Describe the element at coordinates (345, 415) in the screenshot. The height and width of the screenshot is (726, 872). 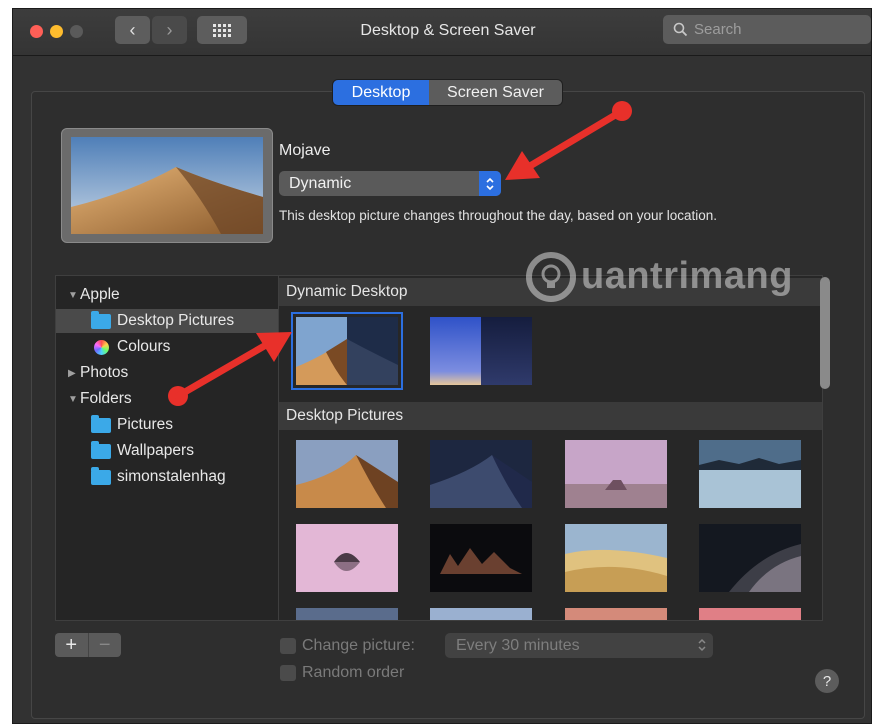
I see `section-title: Desktop Pictures` at that location.